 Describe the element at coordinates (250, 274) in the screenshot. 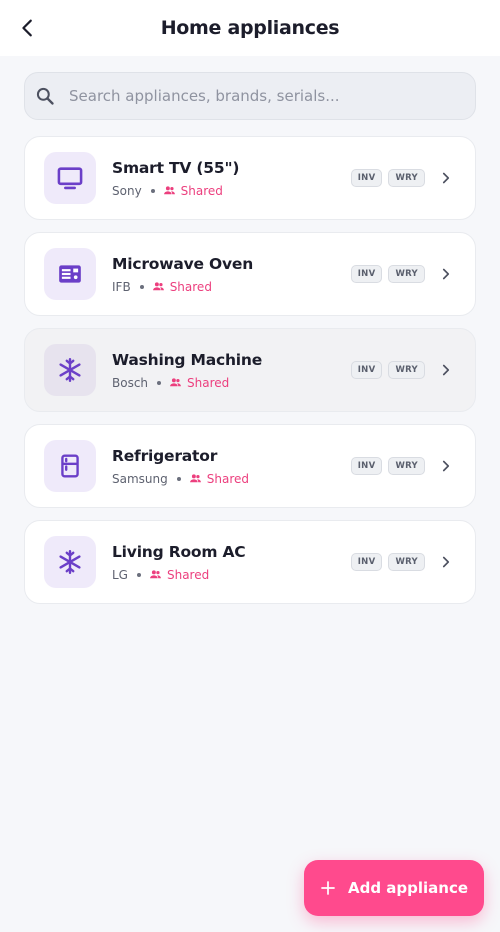

I see `appliance-card-microwave: Microwave Oven IFB Shared INV WRY` at that location.